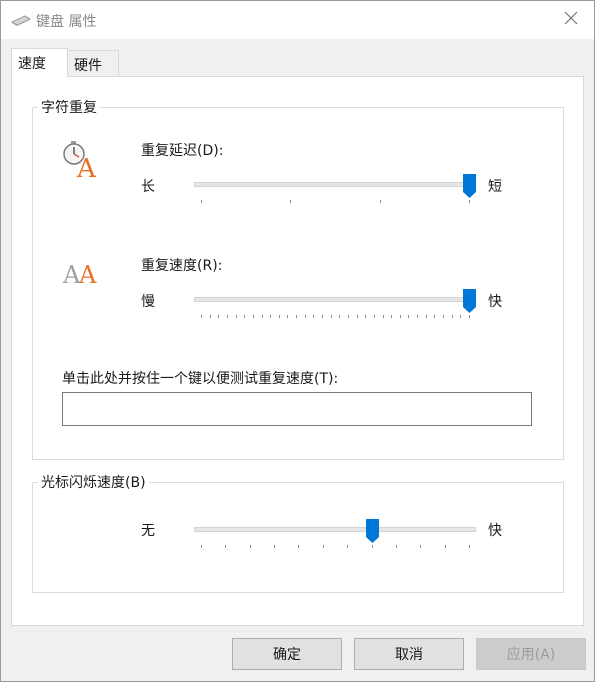  Describe the element at coordinates (335, 547) in the screenshot. I see `cursor-blink-ticks` at that location.